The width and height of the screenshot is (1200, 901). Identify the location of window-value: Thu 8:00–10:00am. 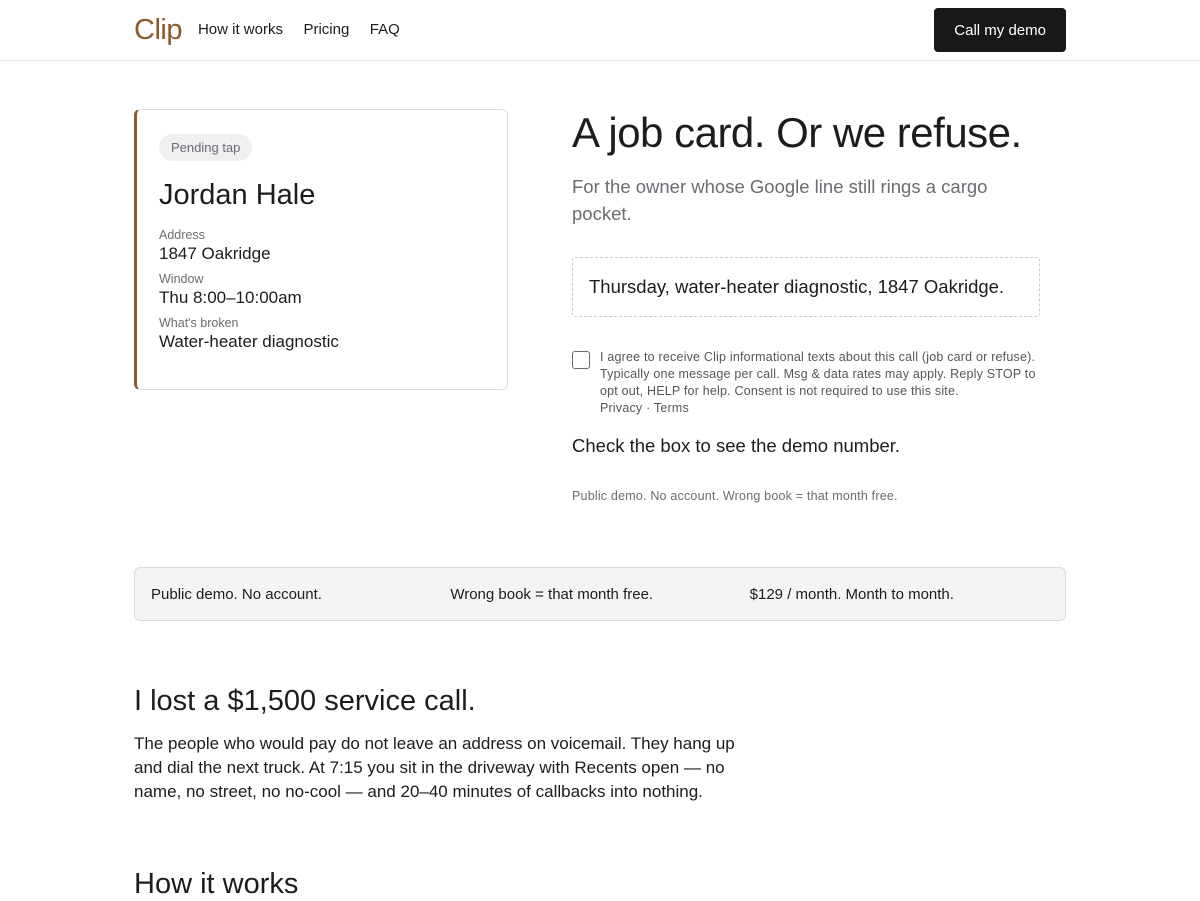
(230, 297).